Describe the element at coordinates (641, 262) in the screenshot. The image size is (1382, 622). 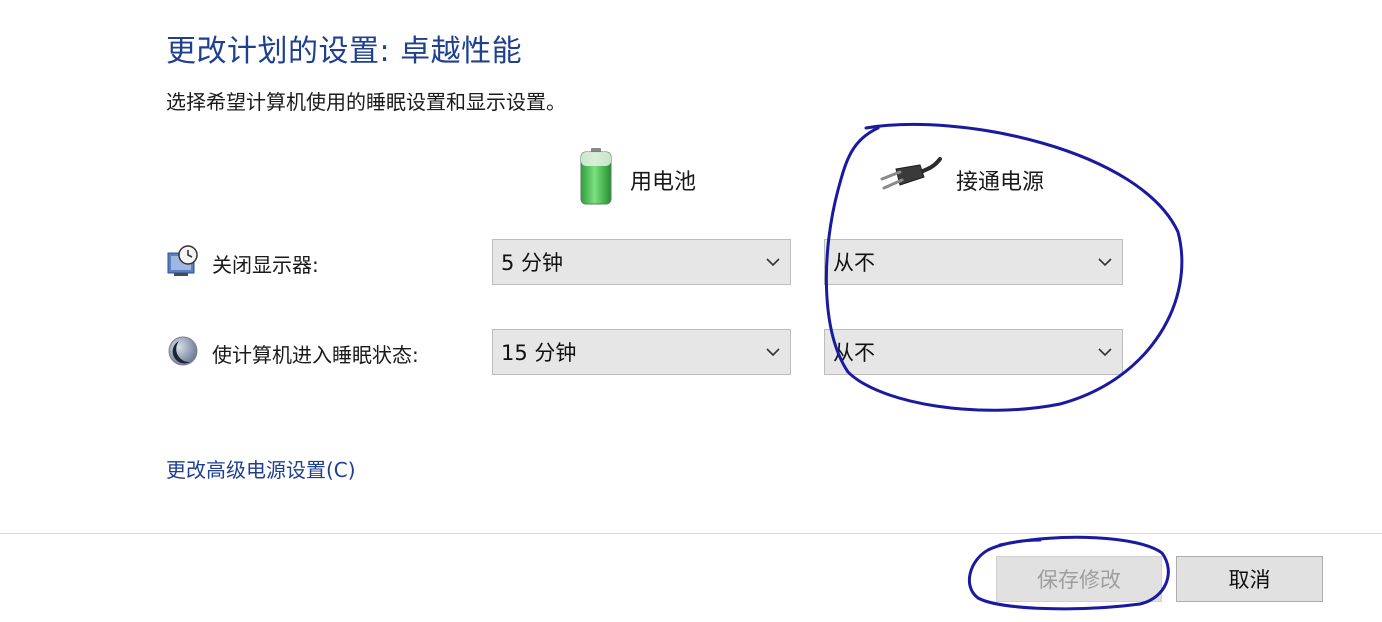
I see `display-off-on-battery-select: 5 分钟` at that location.